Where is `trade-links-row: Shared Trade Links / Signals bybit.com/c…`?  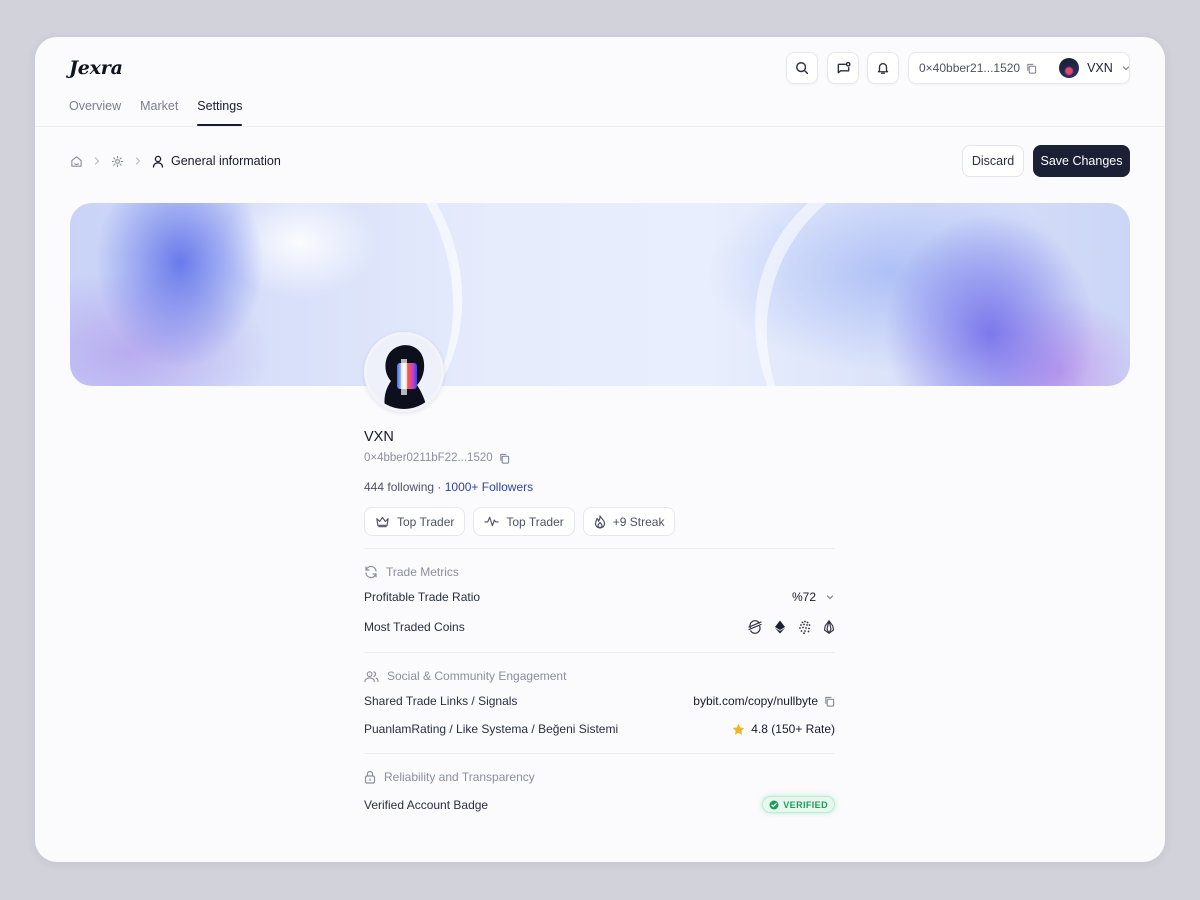
trade-links-row: Shared Trade Links / Signals bybit.com/c… is located at coordinates (599, 701).